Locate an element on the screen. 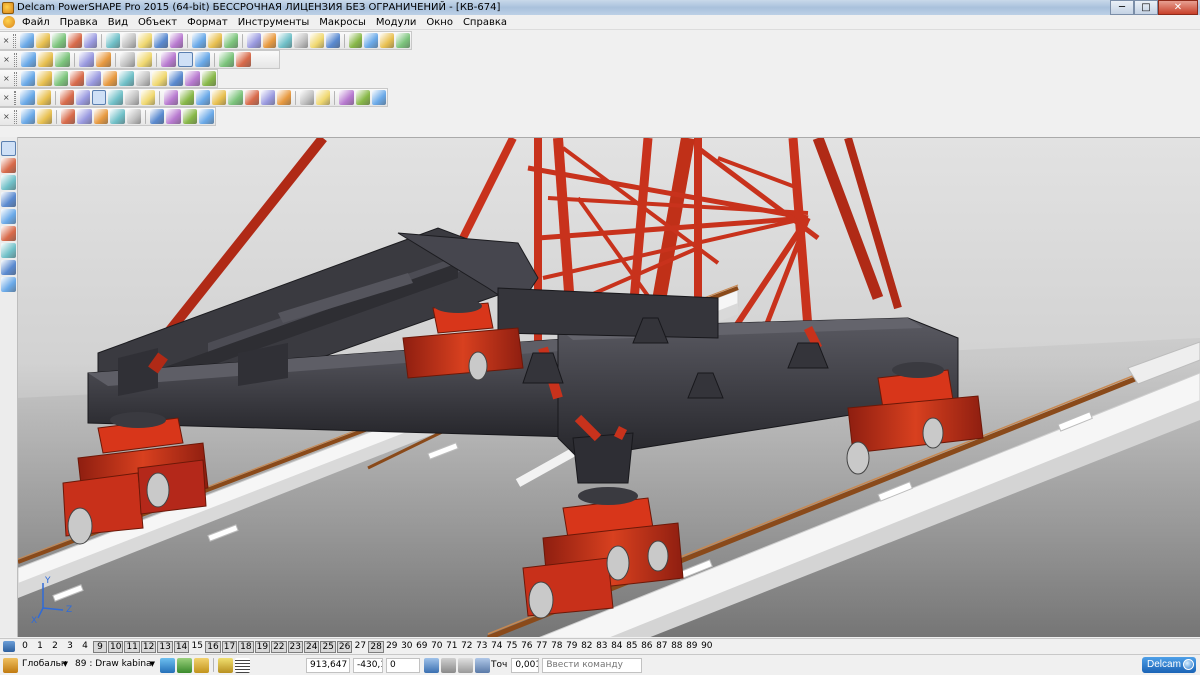  feature-2-icon is located at coordinates (187, 97).